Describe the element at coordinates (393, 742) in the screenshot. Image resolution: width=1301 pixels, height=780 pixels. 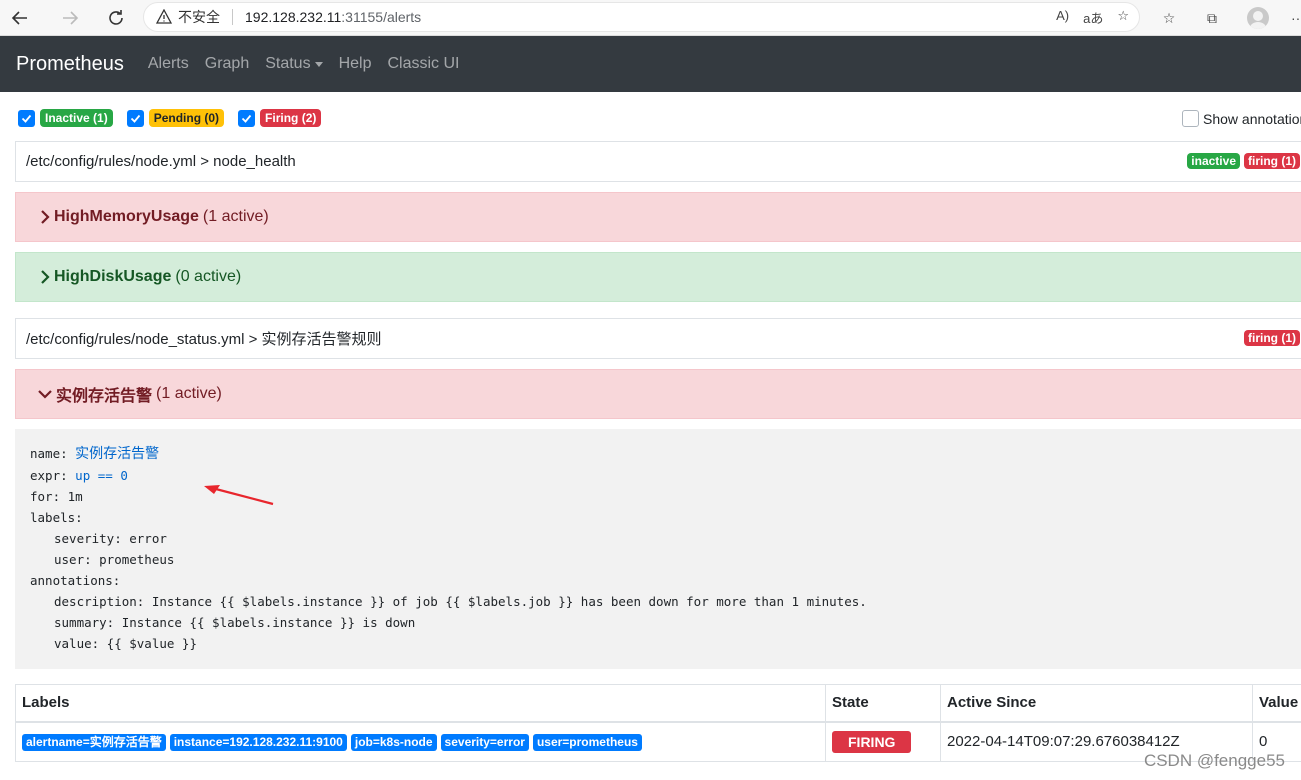
I see `label-badge: job=k8s-node` at that location.